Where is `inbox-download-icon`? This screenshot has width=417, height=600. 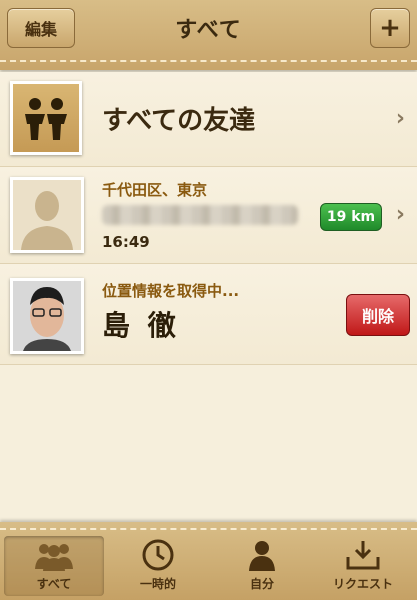
inbox-download-icon is located at coordinates (363, 555).